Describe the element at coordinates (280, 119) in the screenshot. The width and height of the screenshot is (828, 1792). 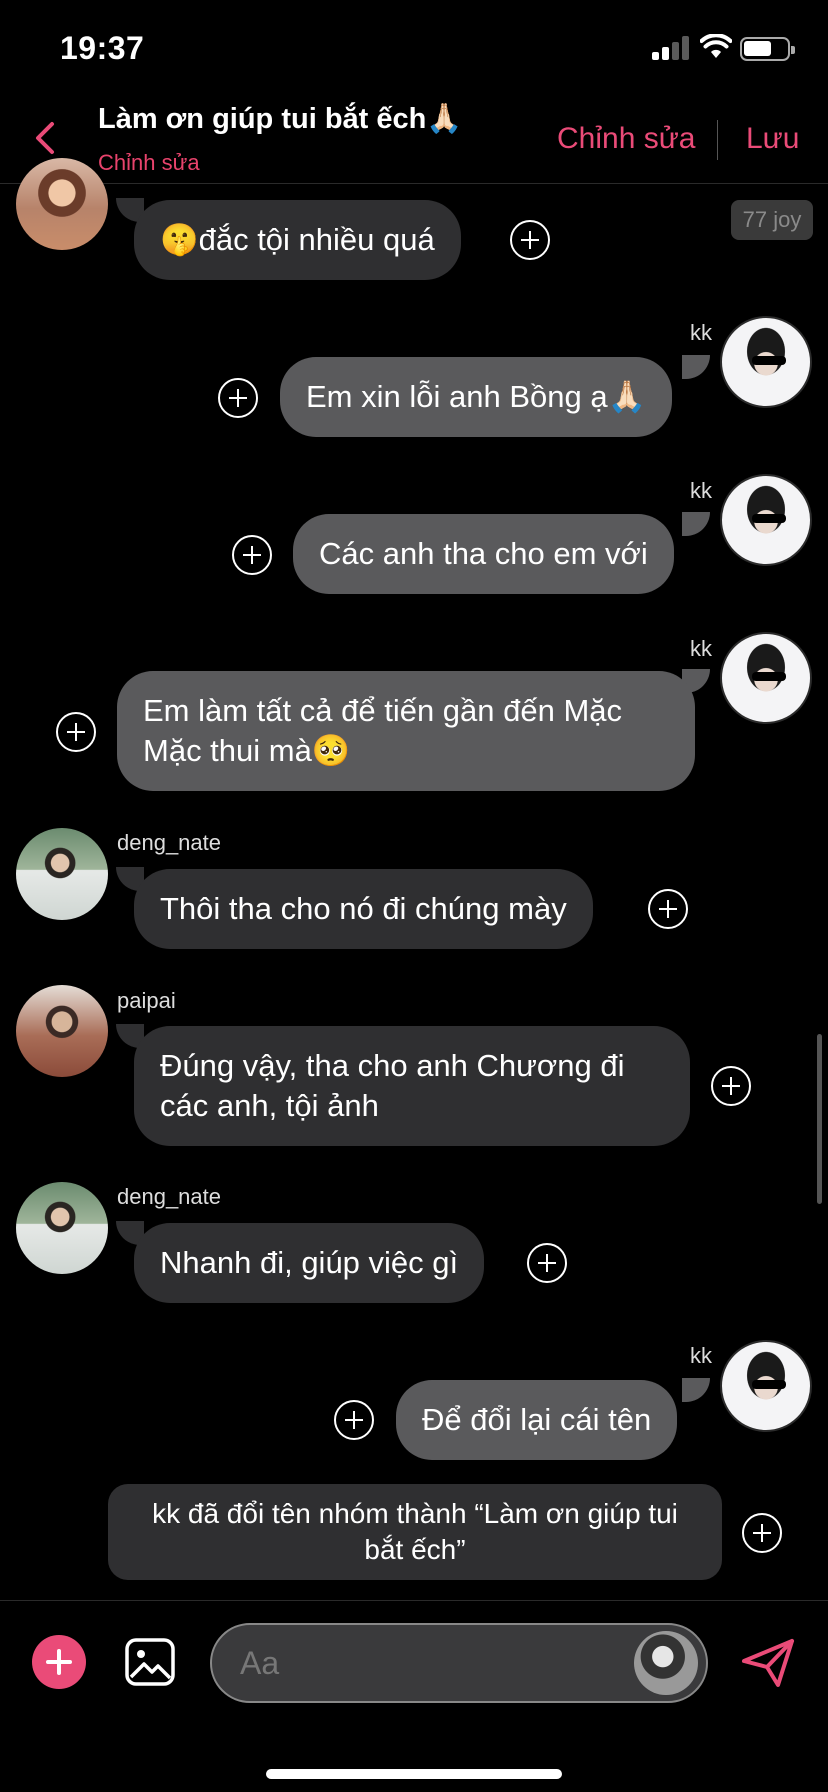
I see `group-title: Làm ơn giúp tui bắt ếch🙏🏻` at that location.